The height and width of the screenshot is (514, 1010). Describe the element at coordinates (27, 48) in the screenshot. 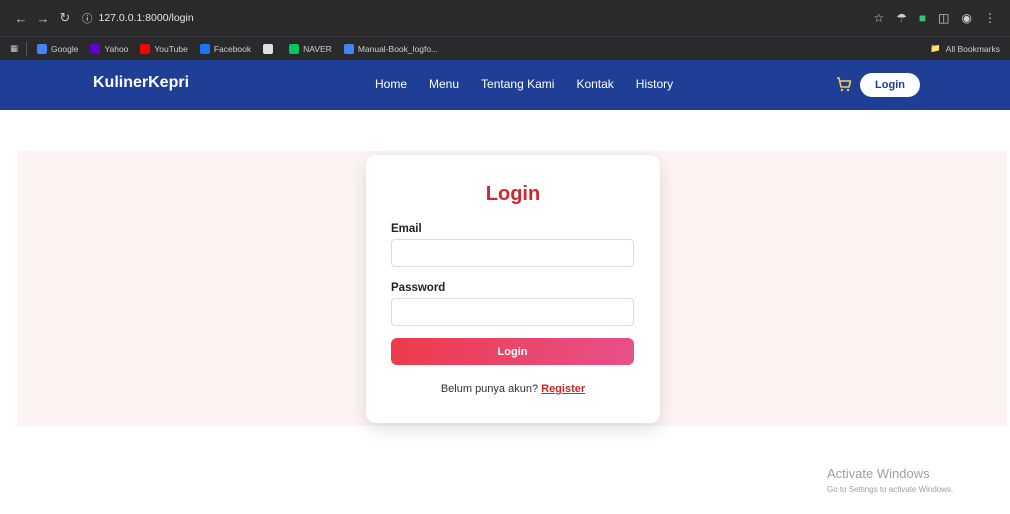

I see `bookmark-separator` at that location.